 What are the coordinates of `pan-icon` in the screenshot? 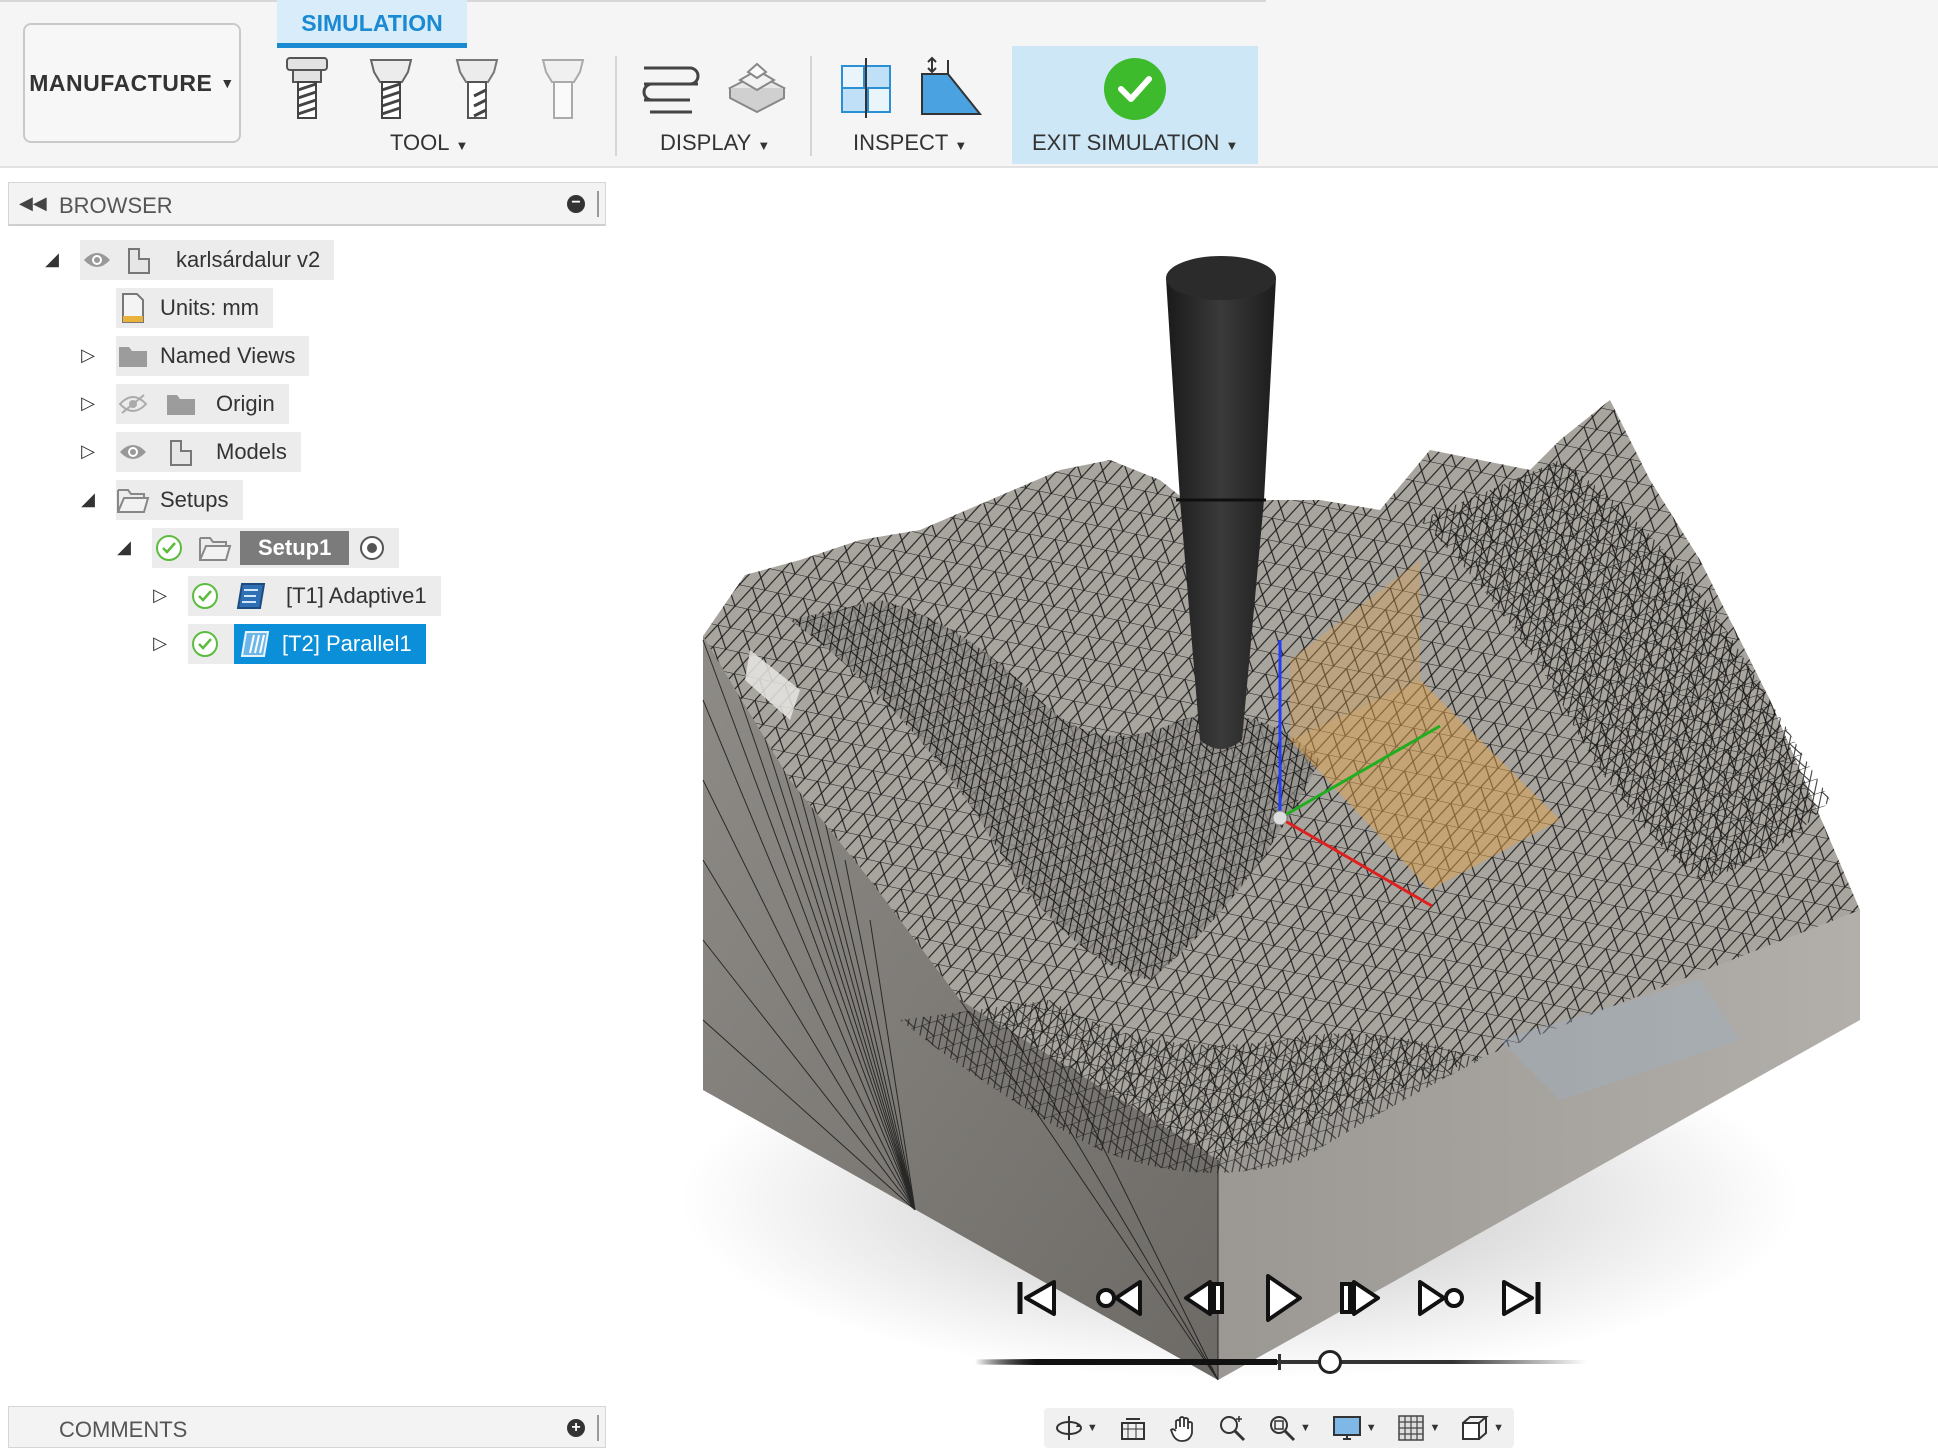 It's located at (1182, 1429).